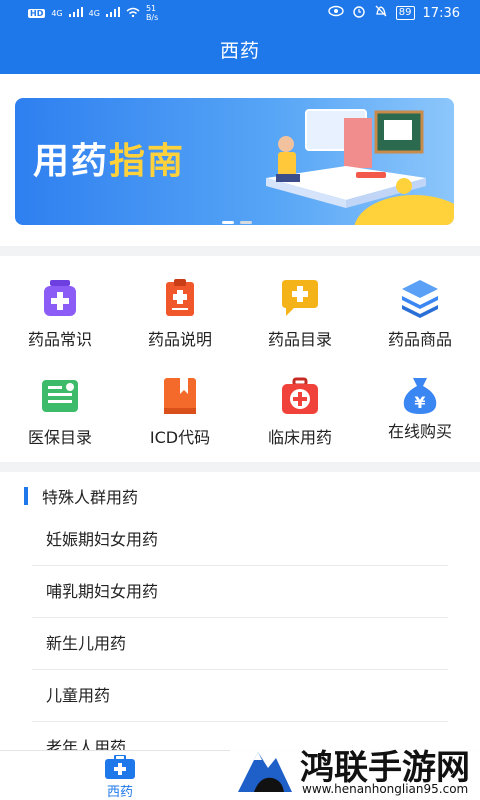 The width and height of the screenshot is (480, 800). I want to click on layers-icon, so click(420, 299).